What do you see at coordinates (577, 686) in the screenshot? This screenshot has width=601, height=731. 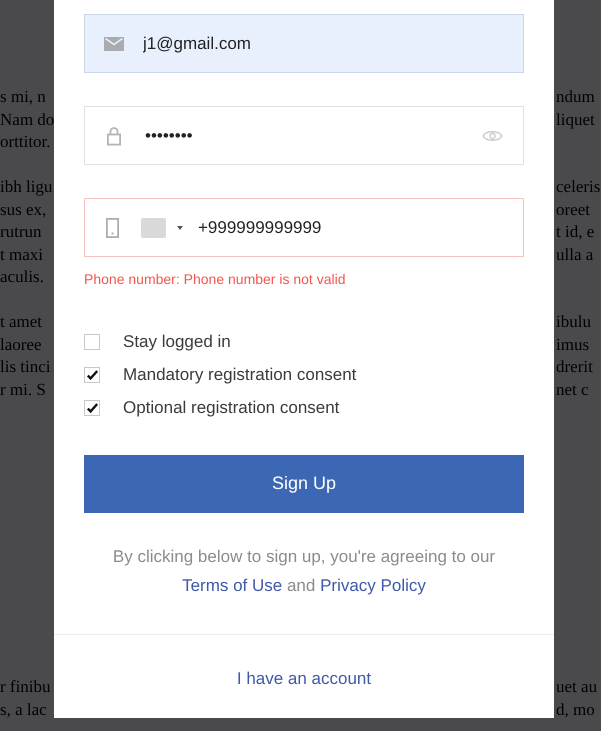 I see `background-text-fragment: uet au` at bounding box center [577, 686].